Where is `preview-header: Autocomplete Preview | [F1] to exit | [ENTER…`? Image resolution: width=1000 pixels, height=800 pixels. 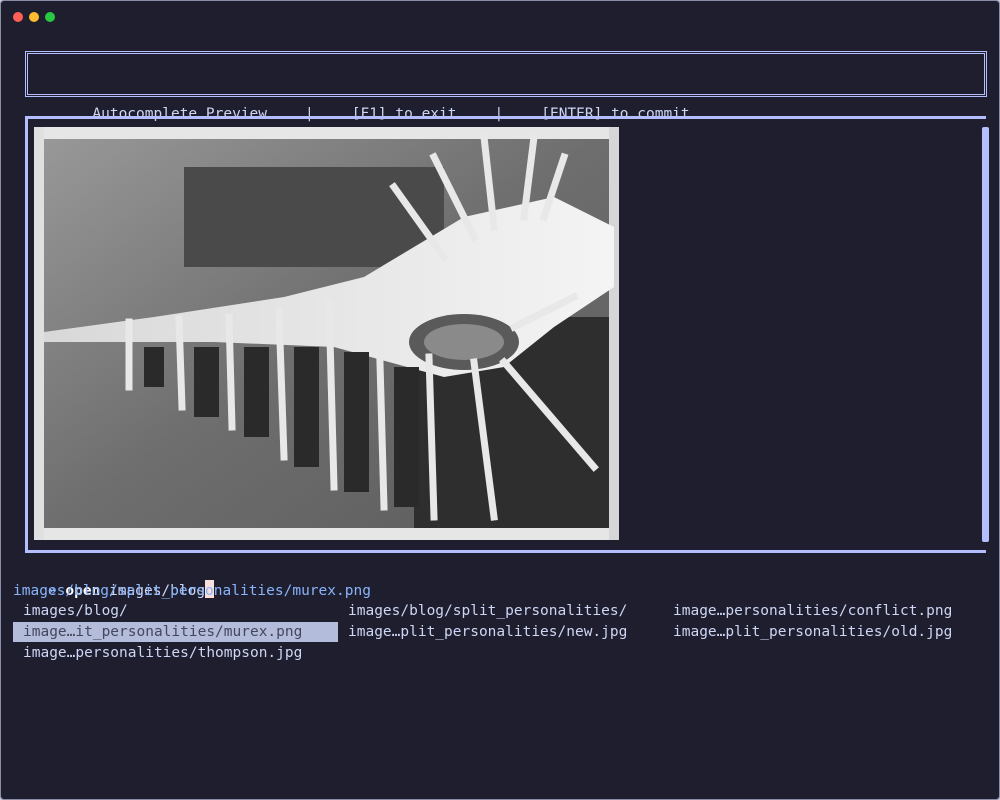 preview-header: Autocomplete Preview | [F1] to exit | [ENTER… is located at coordinates (506, 86).